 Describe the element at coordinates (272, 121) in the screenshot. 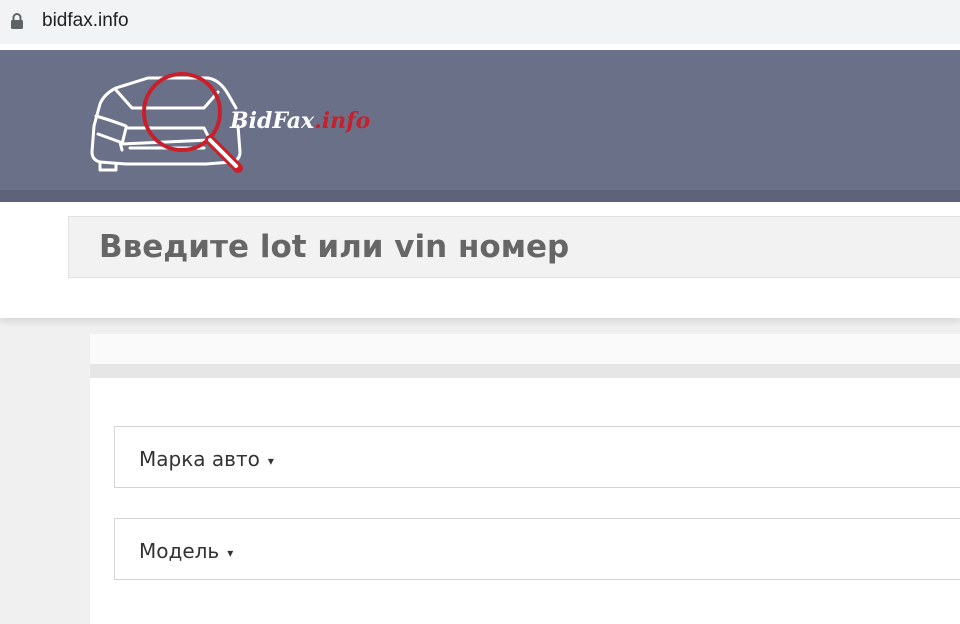

I see `logo-text-main: BidFax` at that location.